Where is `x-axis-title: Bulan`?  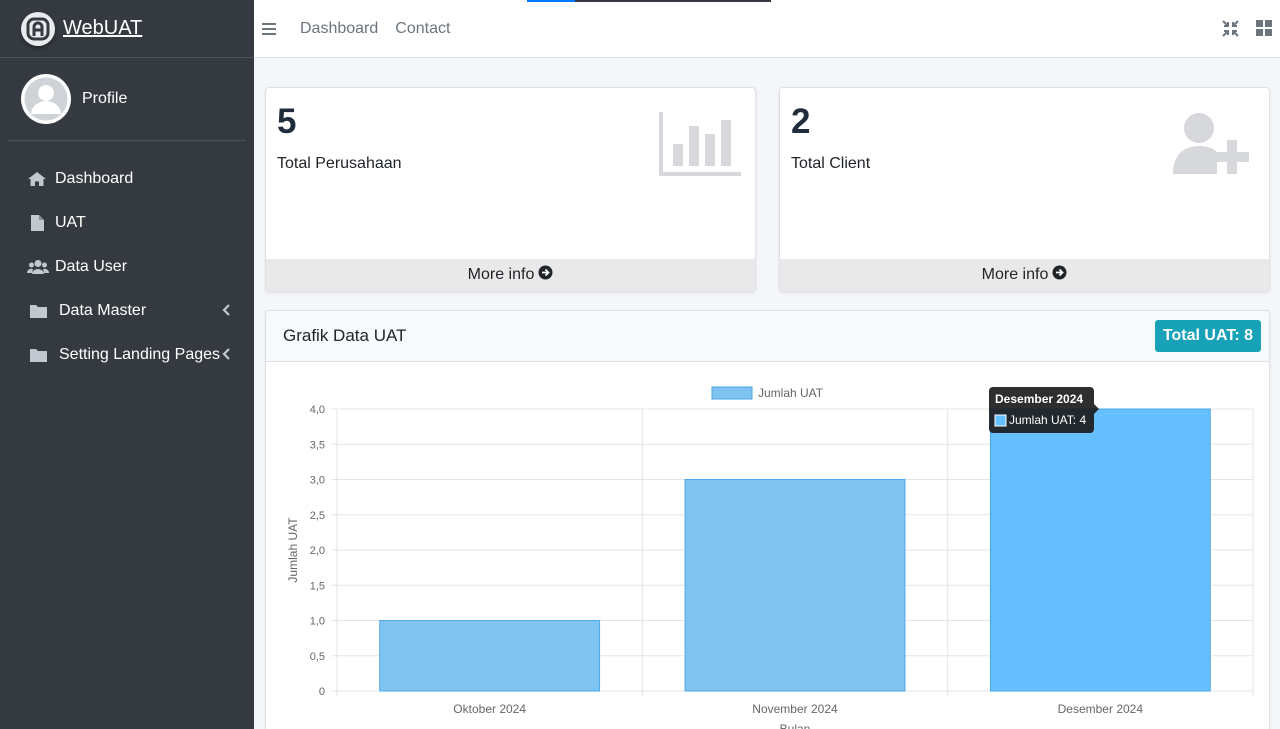
x-axis-title: Bulan is located at coordinates (795, 725).